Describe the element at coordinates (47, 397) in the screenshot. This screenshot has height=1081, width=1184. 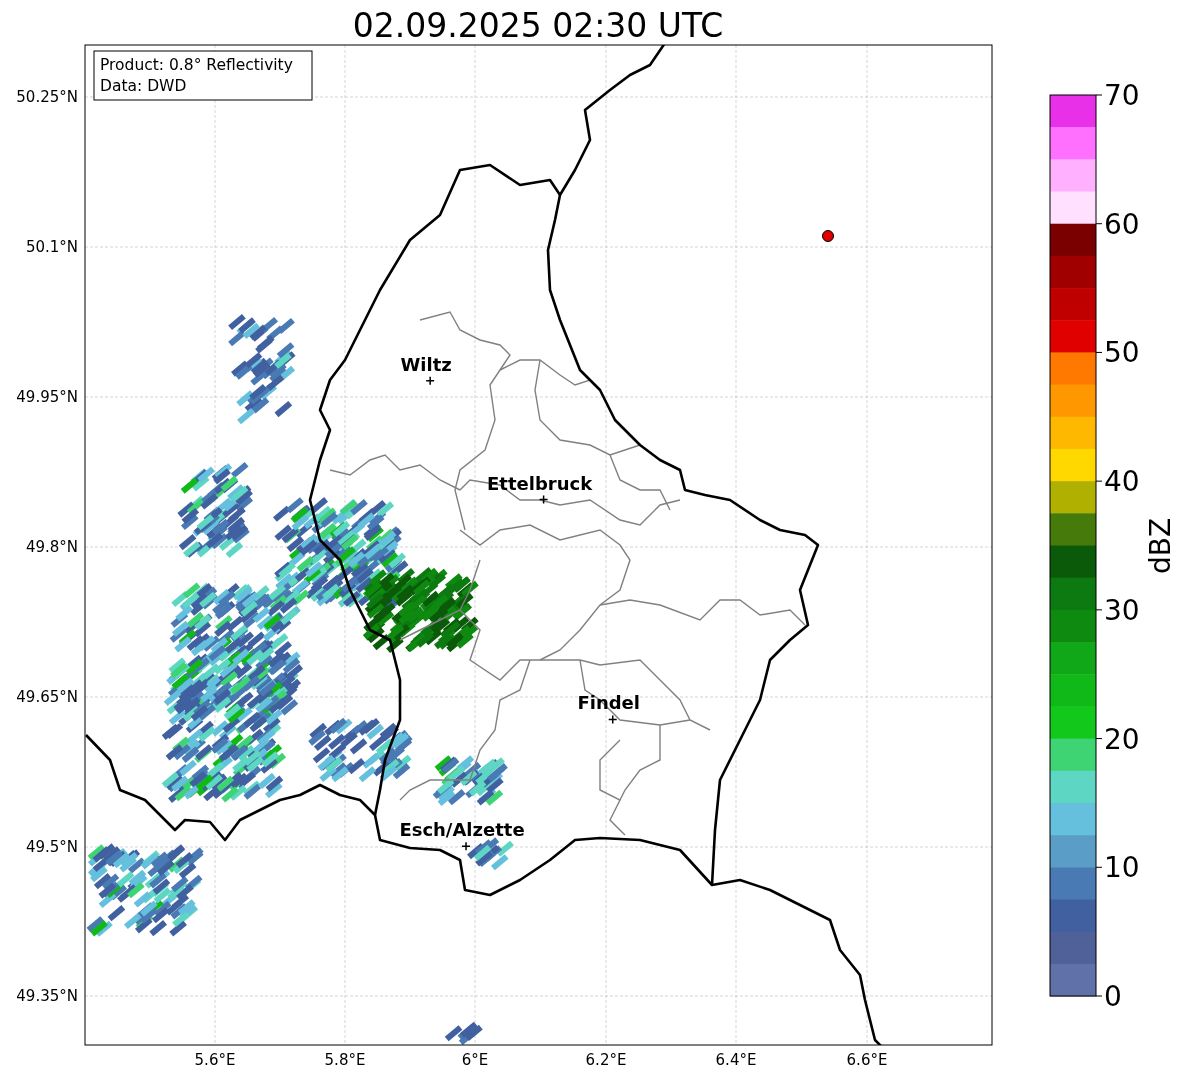
I see `axis-tick-label: 49.95°N` at that location.